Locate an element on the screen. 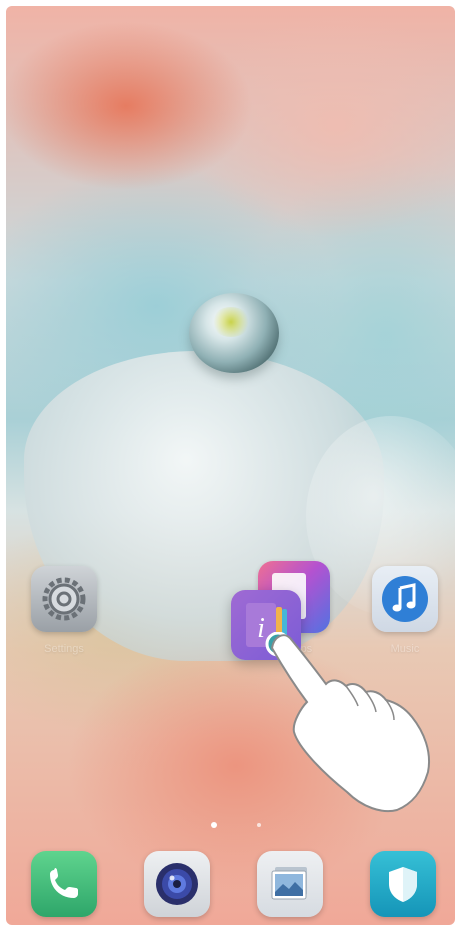 This screenshot has width=461, height=931. music-app-icon is located at coordinates (405, 599).